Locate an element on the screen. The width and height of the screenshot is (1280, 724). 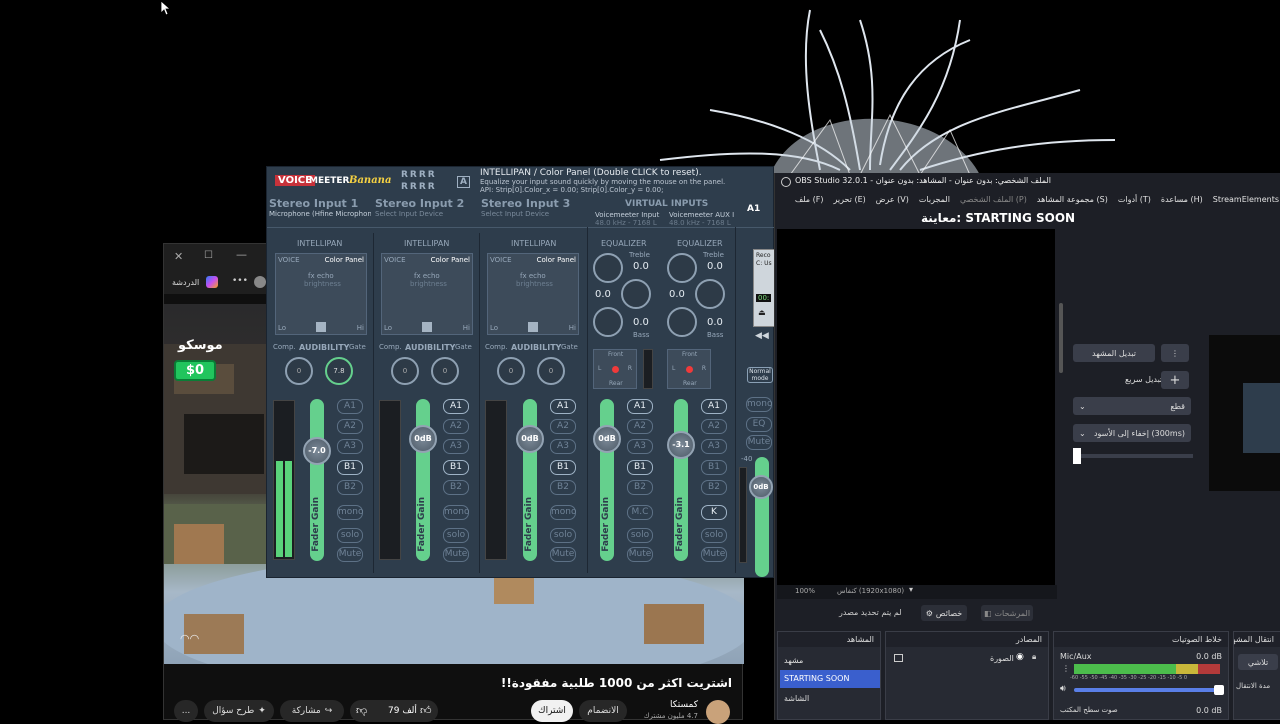
filters-button: ◧ المرشحات is located at coordinates (1007, 613).